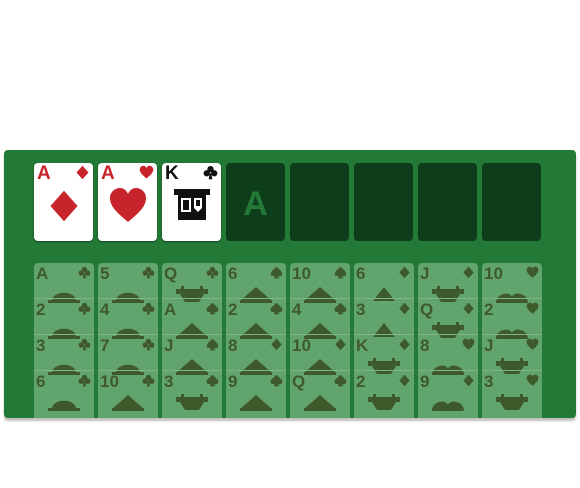  I want to click on card-center-art, so click(64, 206).